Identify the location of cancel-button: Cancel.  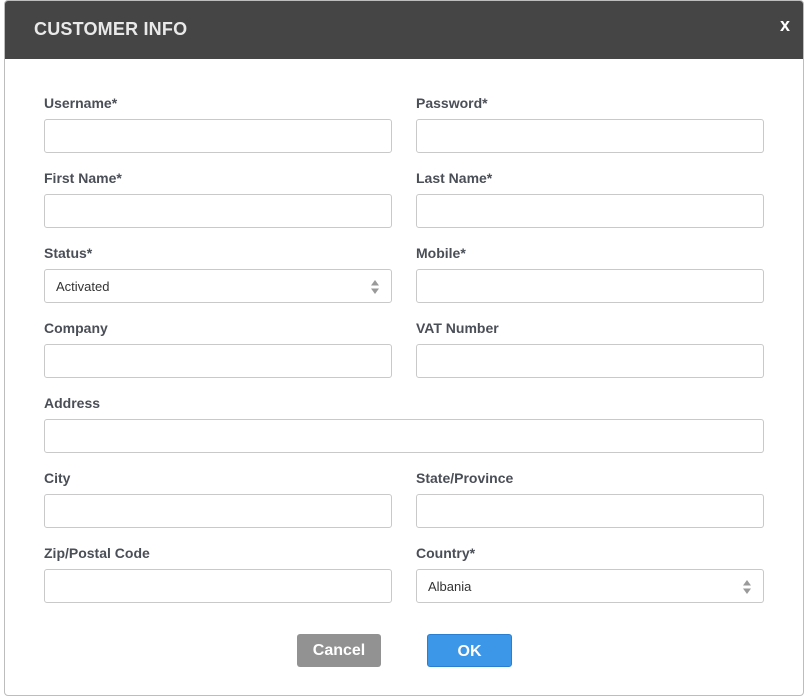
(339, 650).